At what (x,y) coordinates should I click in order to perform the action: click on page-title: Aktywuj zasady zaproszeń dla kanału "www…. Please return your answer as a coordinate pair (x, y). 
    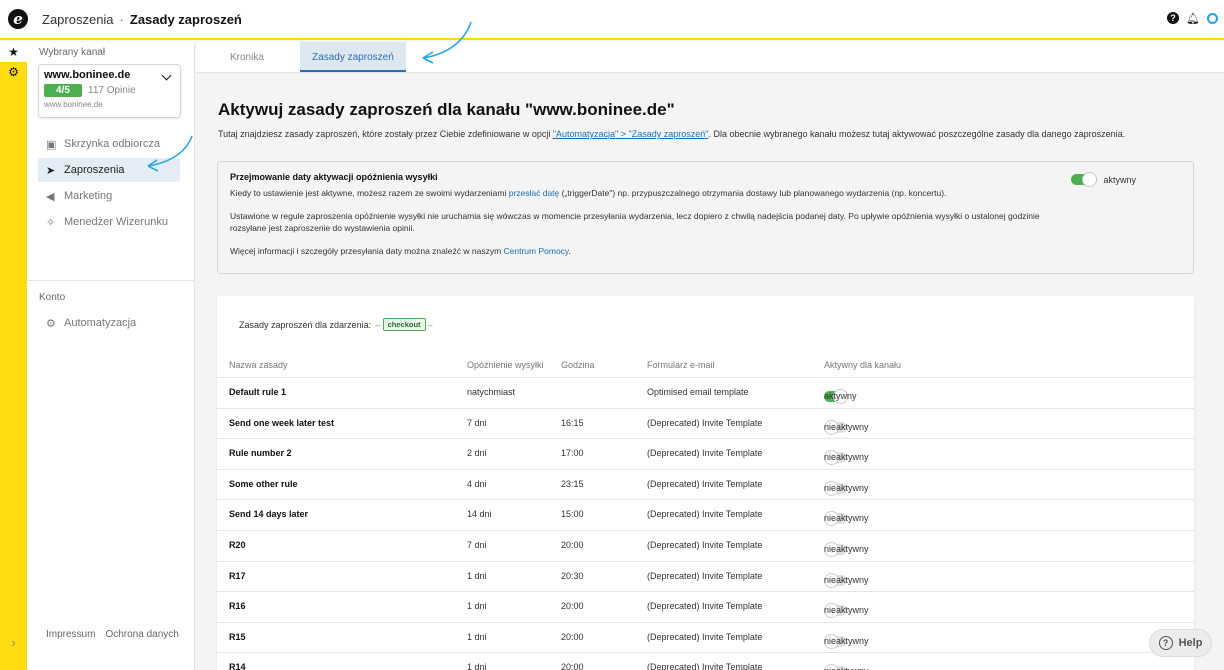
    Looking at the image, I should click on (446, 109).